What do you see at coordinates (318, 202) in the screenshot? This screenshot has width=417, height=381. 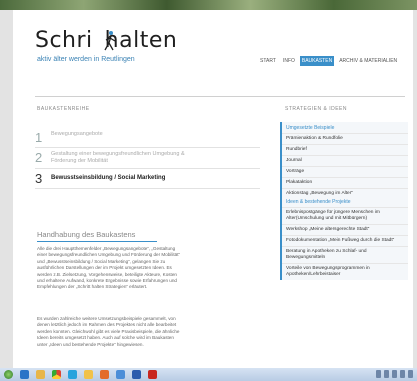 I see `ideas-box-title: Ideen & bestehende Projekte` at bounding box center [318, 202].